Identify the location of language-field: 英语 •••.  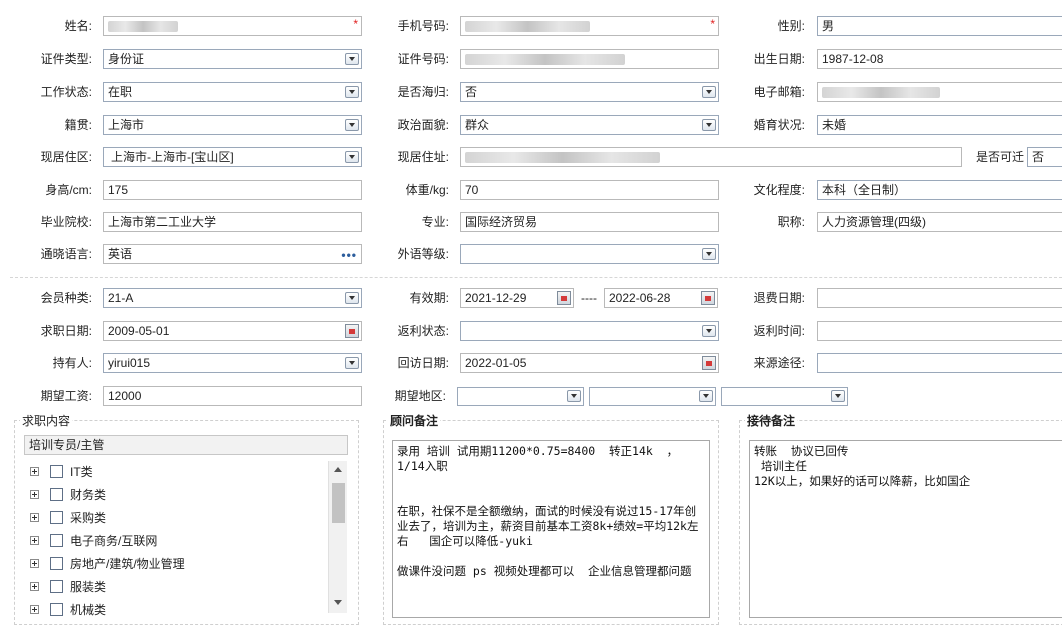
(232, 254).